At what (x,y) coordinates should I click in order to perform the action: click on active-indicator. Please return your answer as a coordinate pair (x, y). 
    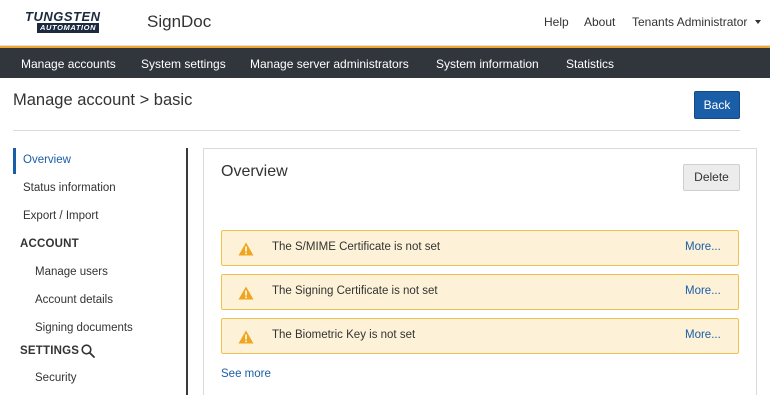
    Looking at the image, I should click on (14, 161).